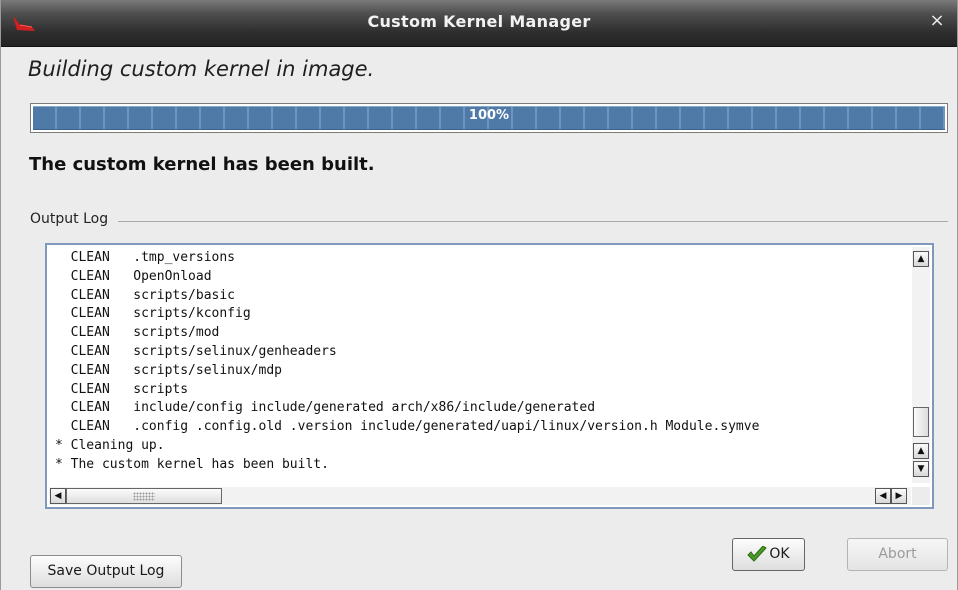  I want to click on horizontal-scrollbar: ◀ ◀ ▶, so click(480, 496).